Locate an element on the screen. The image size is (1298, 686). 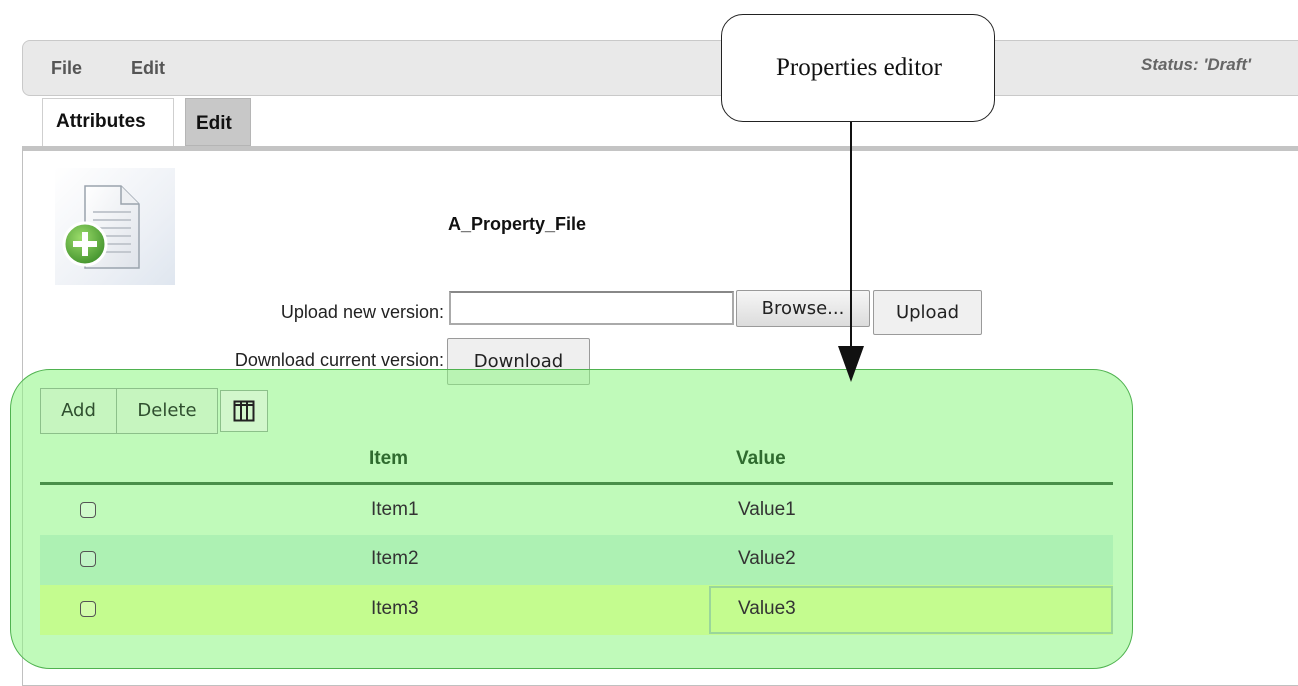
tab-edit: Edit is located at coordinates (218, 122).